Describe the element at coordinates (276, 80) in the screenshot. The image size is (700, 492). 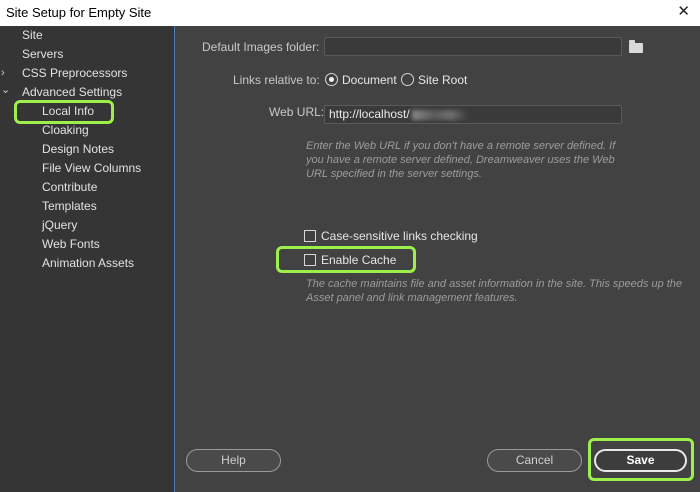
I see `links-relative-label: Links relative to:` at that location.